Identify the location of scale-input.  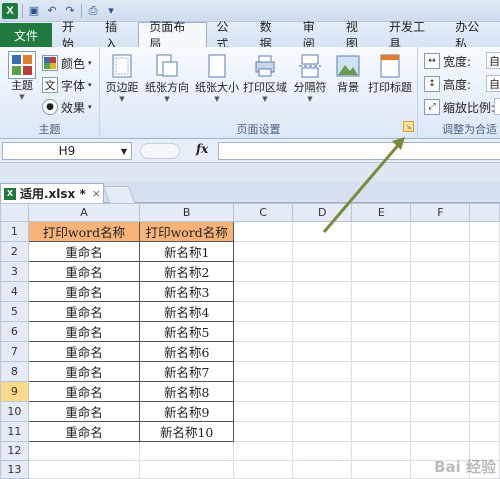
(497, 106).